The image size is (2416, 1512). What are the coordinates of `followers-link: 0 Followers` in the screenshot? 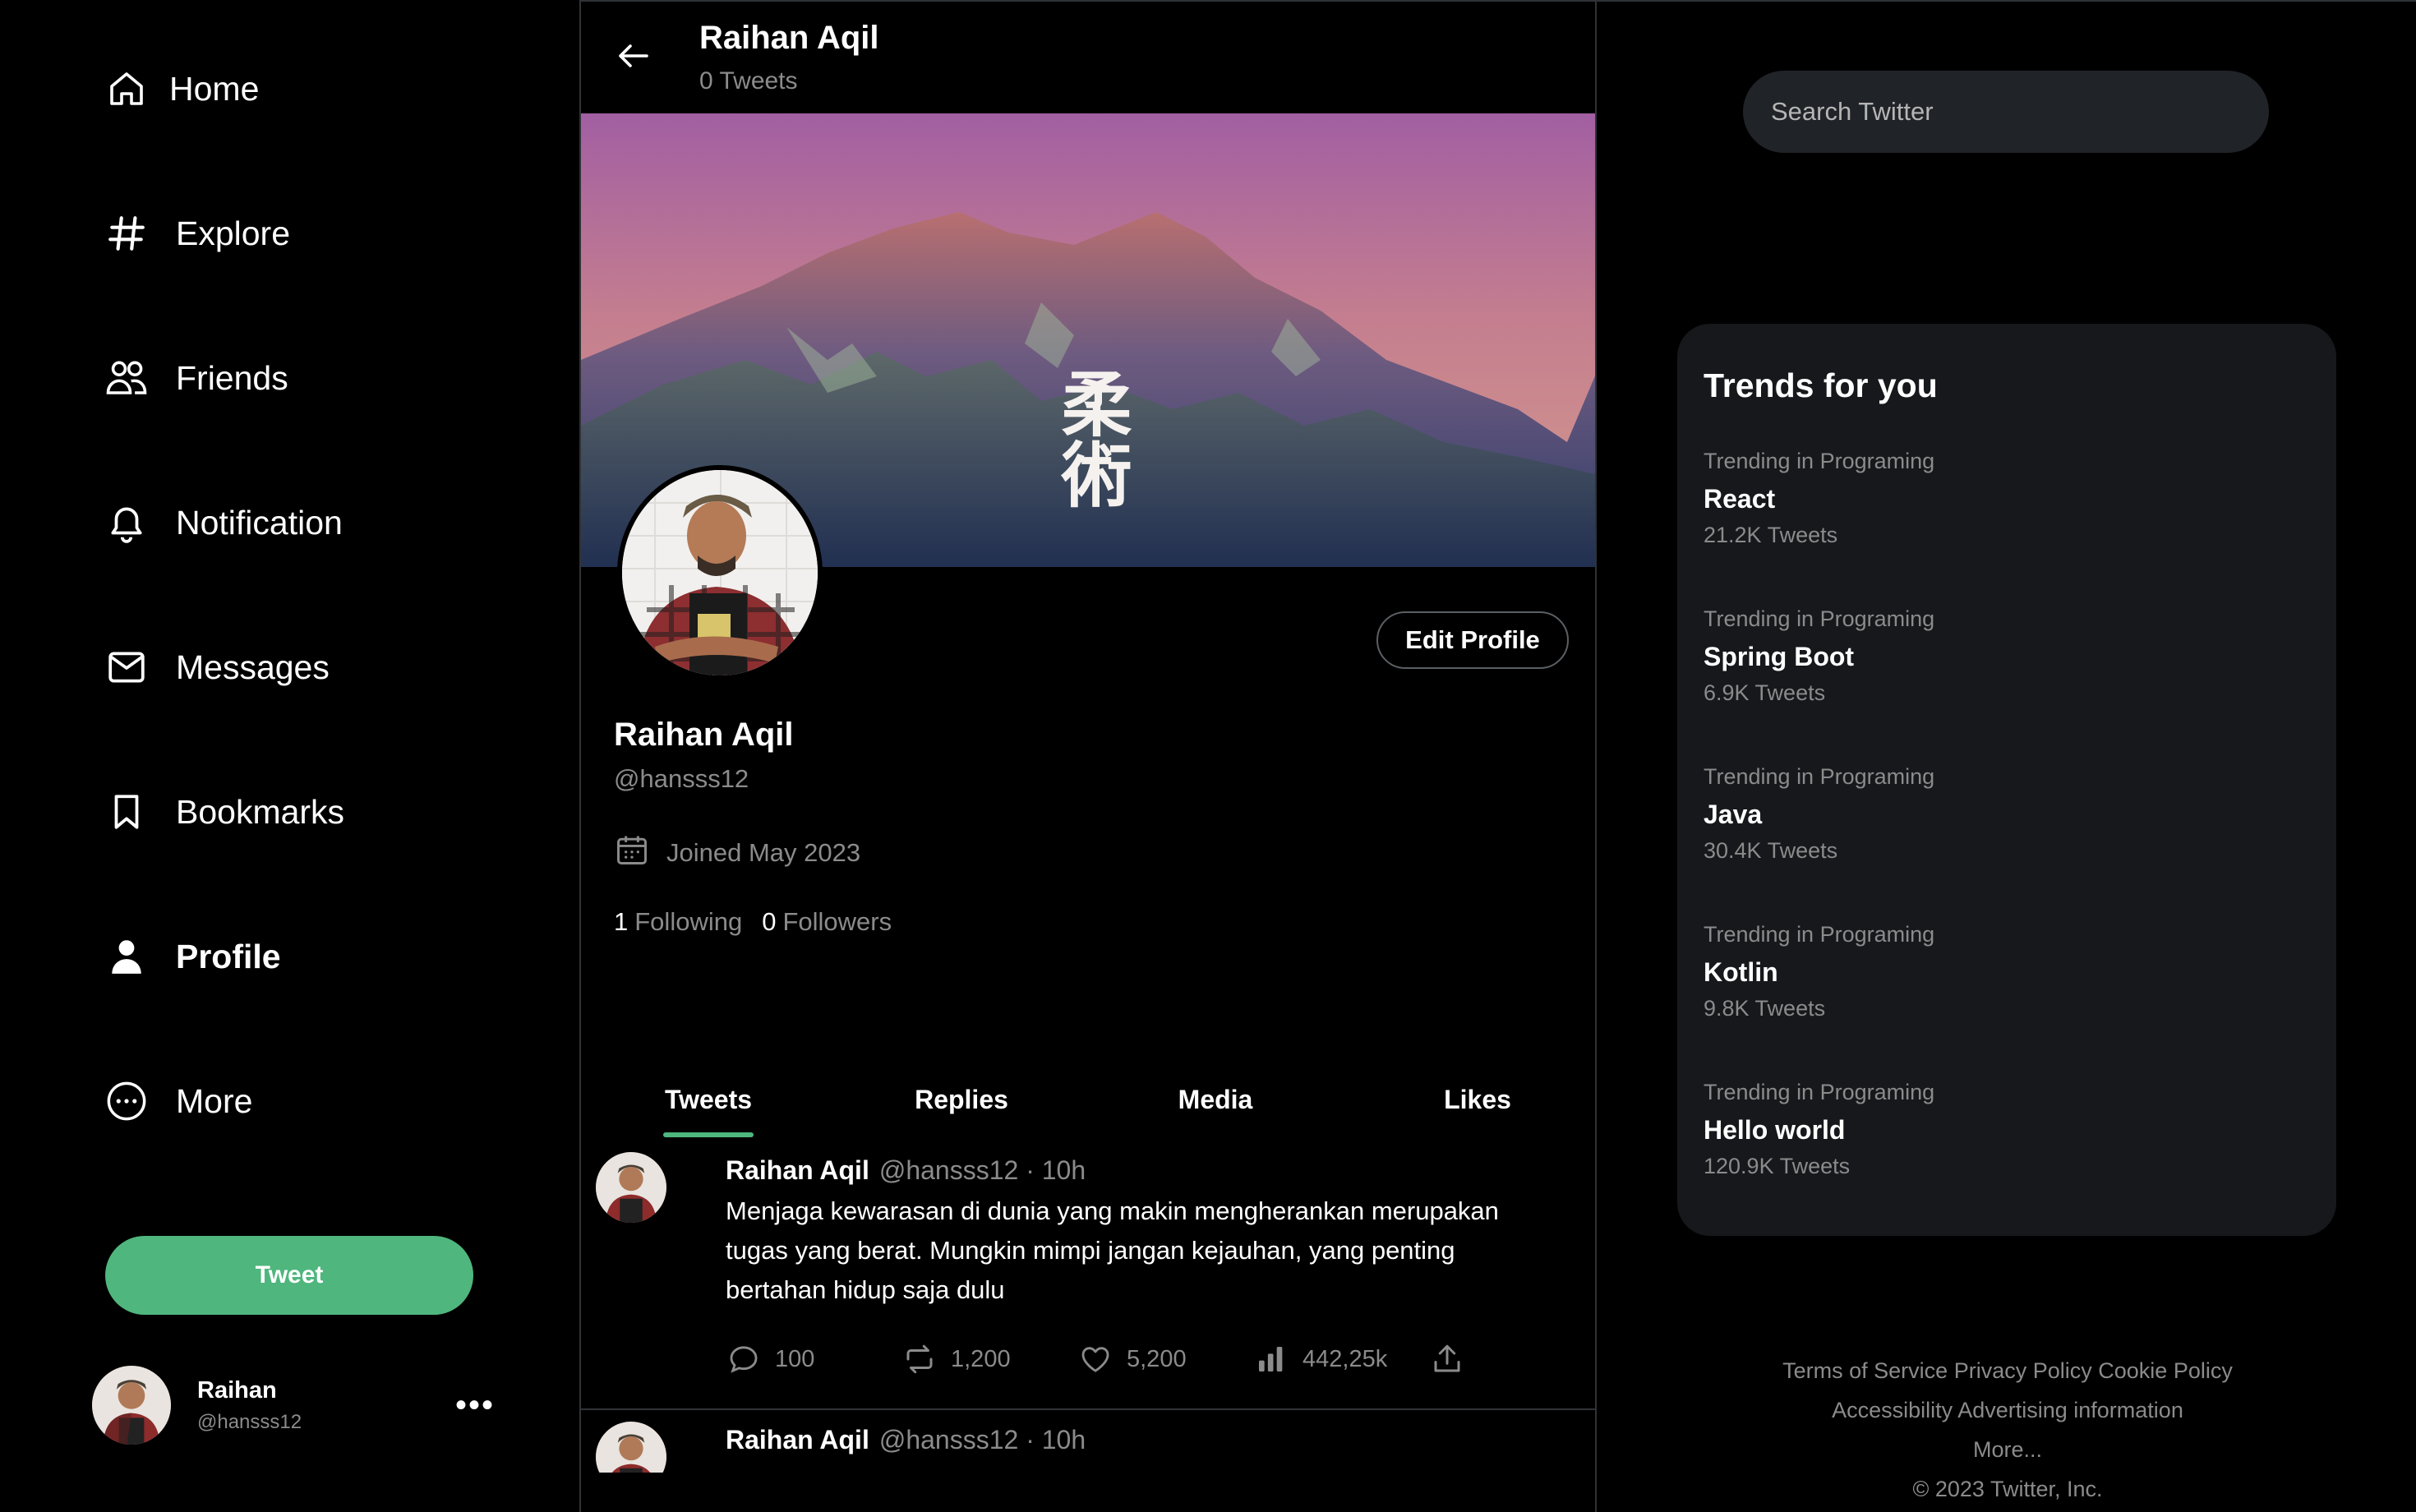 It's located at (827, 922).